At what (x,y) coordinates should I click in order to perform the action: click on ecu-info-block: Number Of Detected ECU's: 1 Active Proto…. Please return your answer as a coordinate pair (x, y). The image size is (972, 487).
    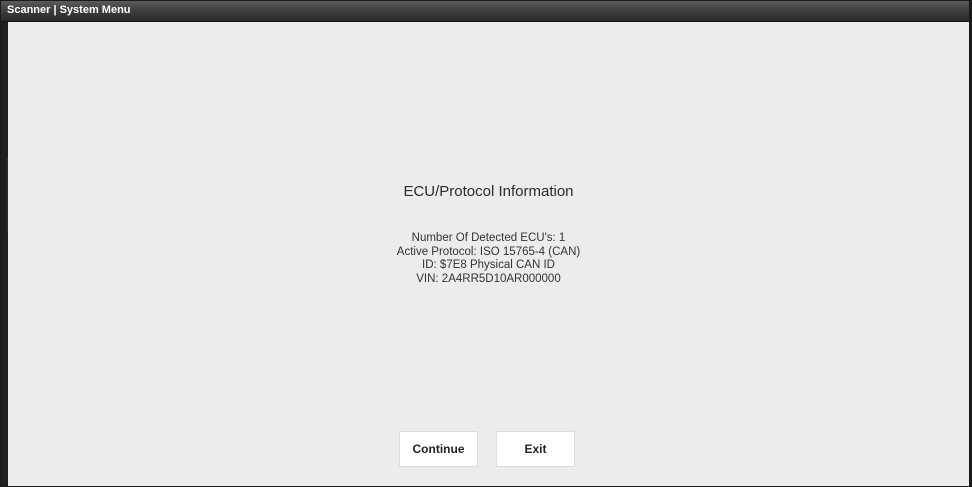
    Looking at the image, I should click on (488, 259).